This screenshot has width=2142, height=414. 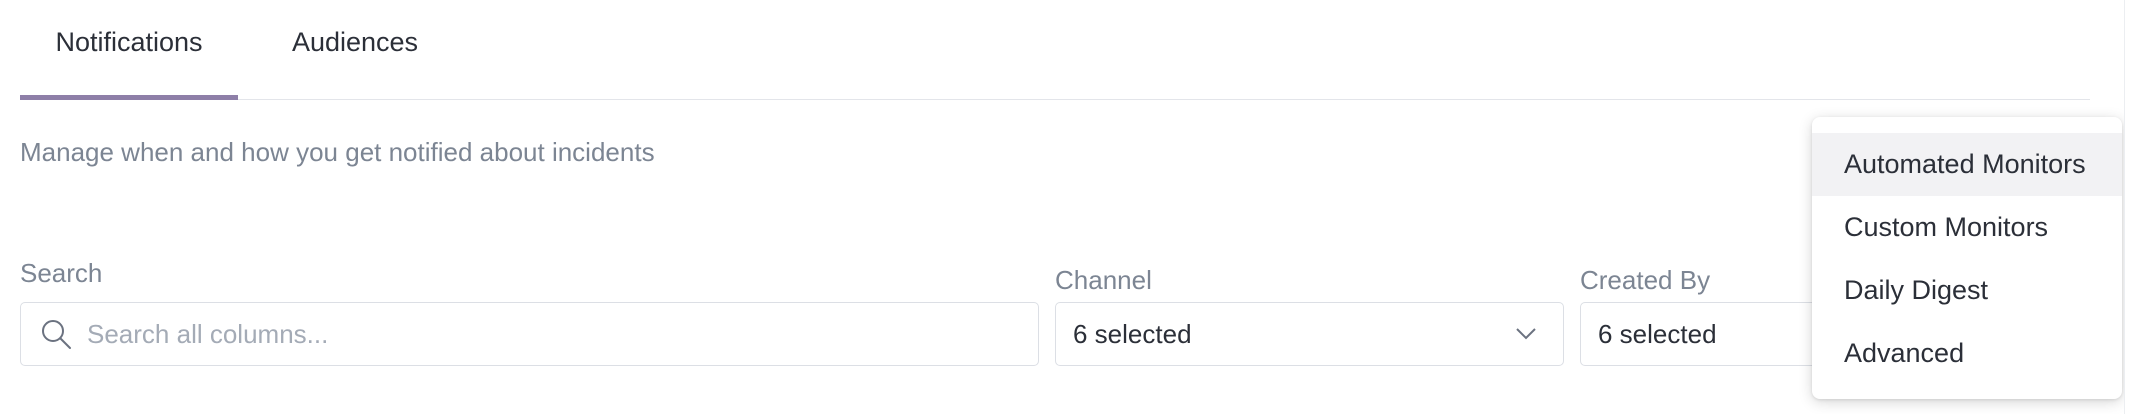 I want to click on channel-label: Channel, so click(x=1103, y=280).